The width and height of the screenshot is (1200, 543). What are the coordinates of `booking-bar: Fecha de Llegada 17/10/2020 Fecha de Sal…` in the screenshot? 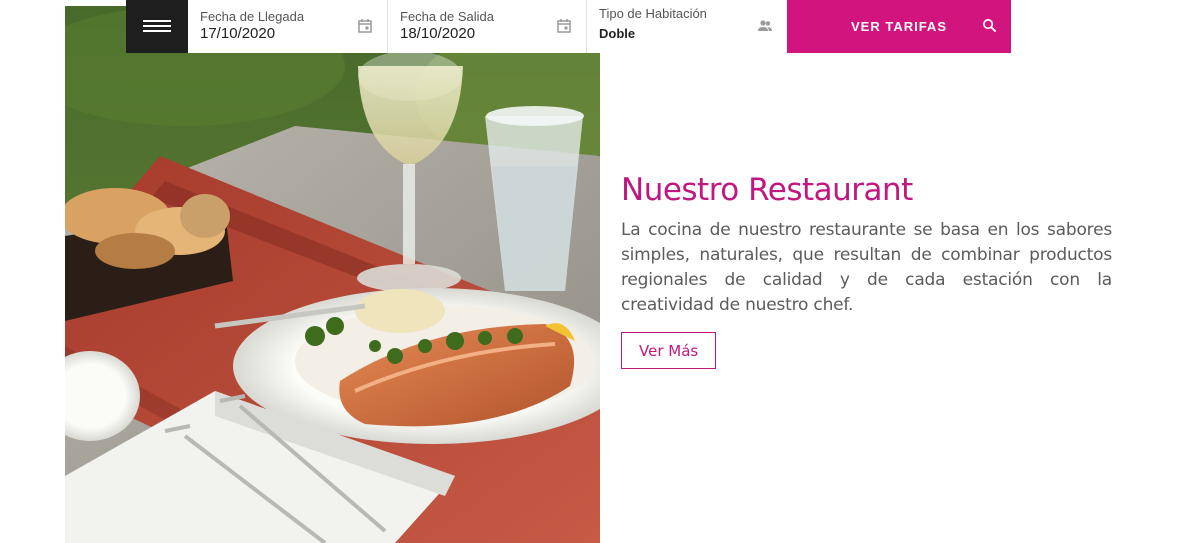 It's located at (568, 26).